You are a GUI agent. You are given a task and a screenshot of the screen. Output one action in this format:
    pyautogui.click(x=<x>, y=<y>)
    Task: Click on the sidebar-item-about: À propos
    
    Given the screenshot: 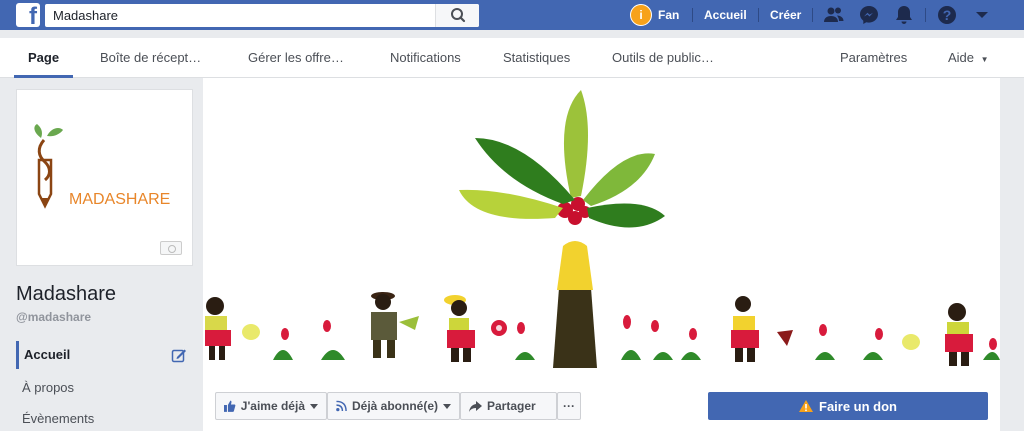 What is the action you would take?
    pyautogui.click(x=104, y=388)
    